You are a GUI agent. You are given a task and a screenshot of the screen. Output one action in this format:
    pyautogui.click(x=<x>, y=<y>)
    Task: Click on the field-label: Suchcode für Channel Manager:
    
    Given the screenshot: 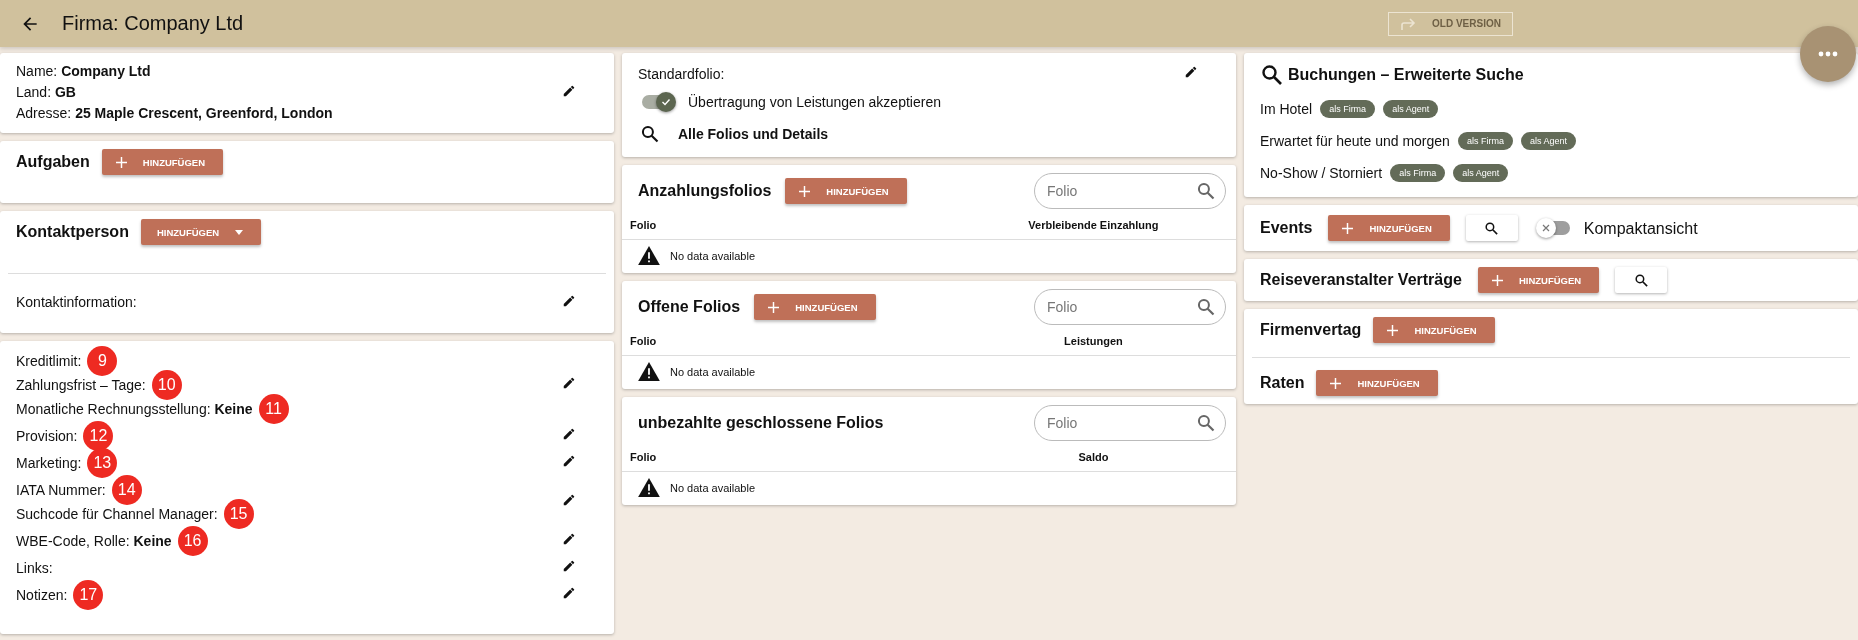 What is the action you would take?
    pyautogui.click(x=117, y=514)
    